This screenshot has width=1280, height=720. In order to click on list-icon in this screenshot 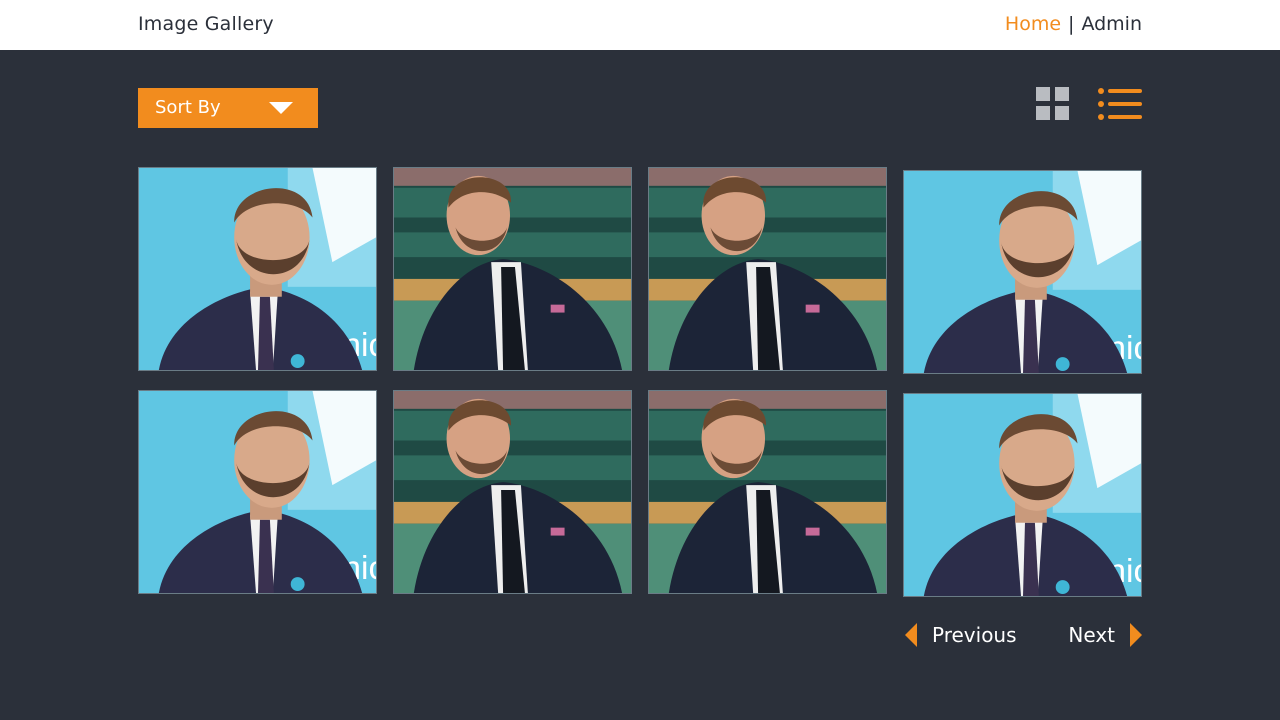, I will do `click(1101, 91)`.